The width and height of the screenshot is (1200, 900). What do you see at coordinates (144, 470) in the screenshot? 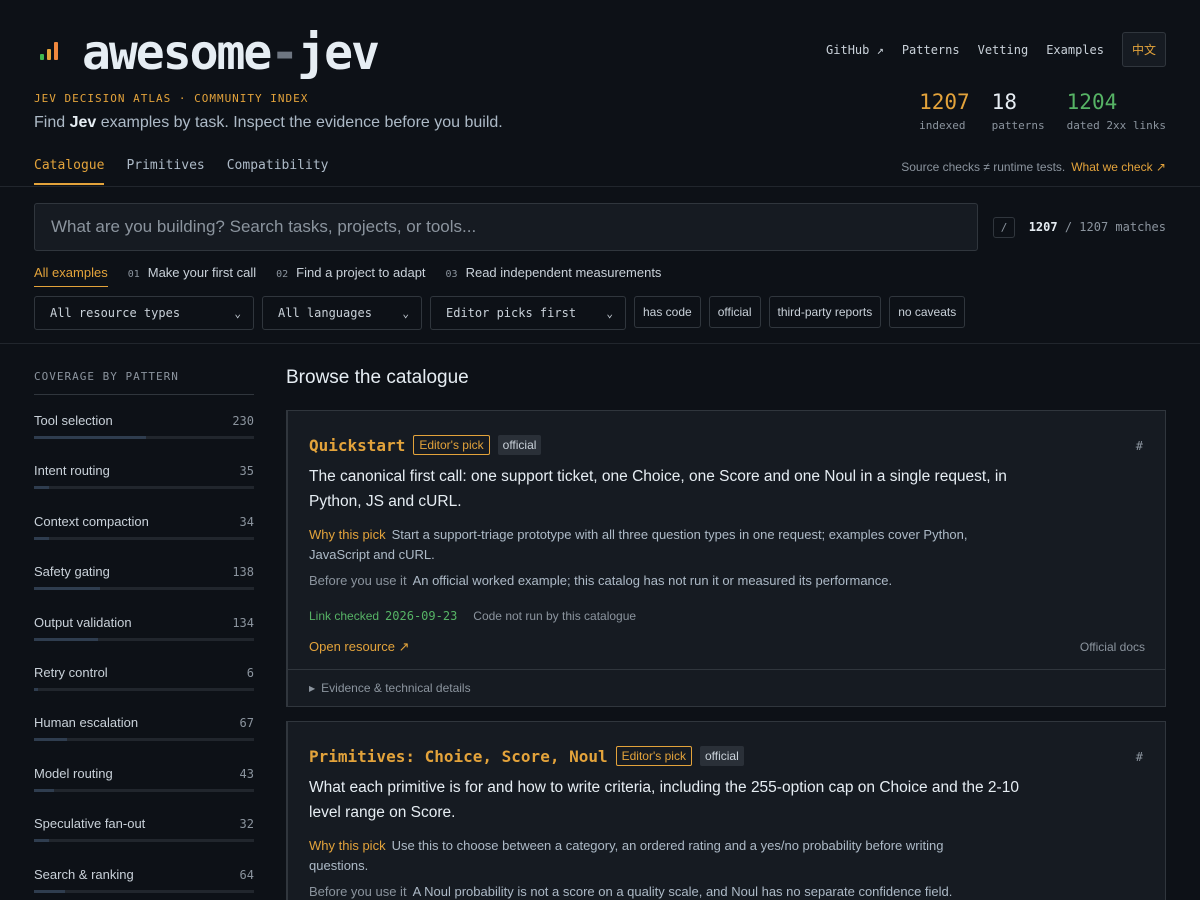
I see `coverage-item: Intent routing 35` at bounding box center [144, 470].